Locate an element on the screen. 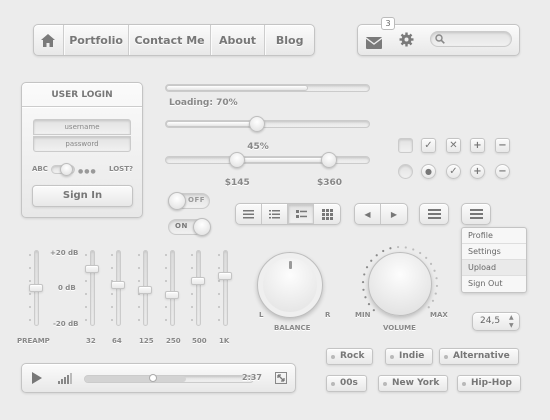 The height and width of the screenshot is (420, 550). number-stepper: 24,5 ▲ ▼ is located at coordinates (496, 321).